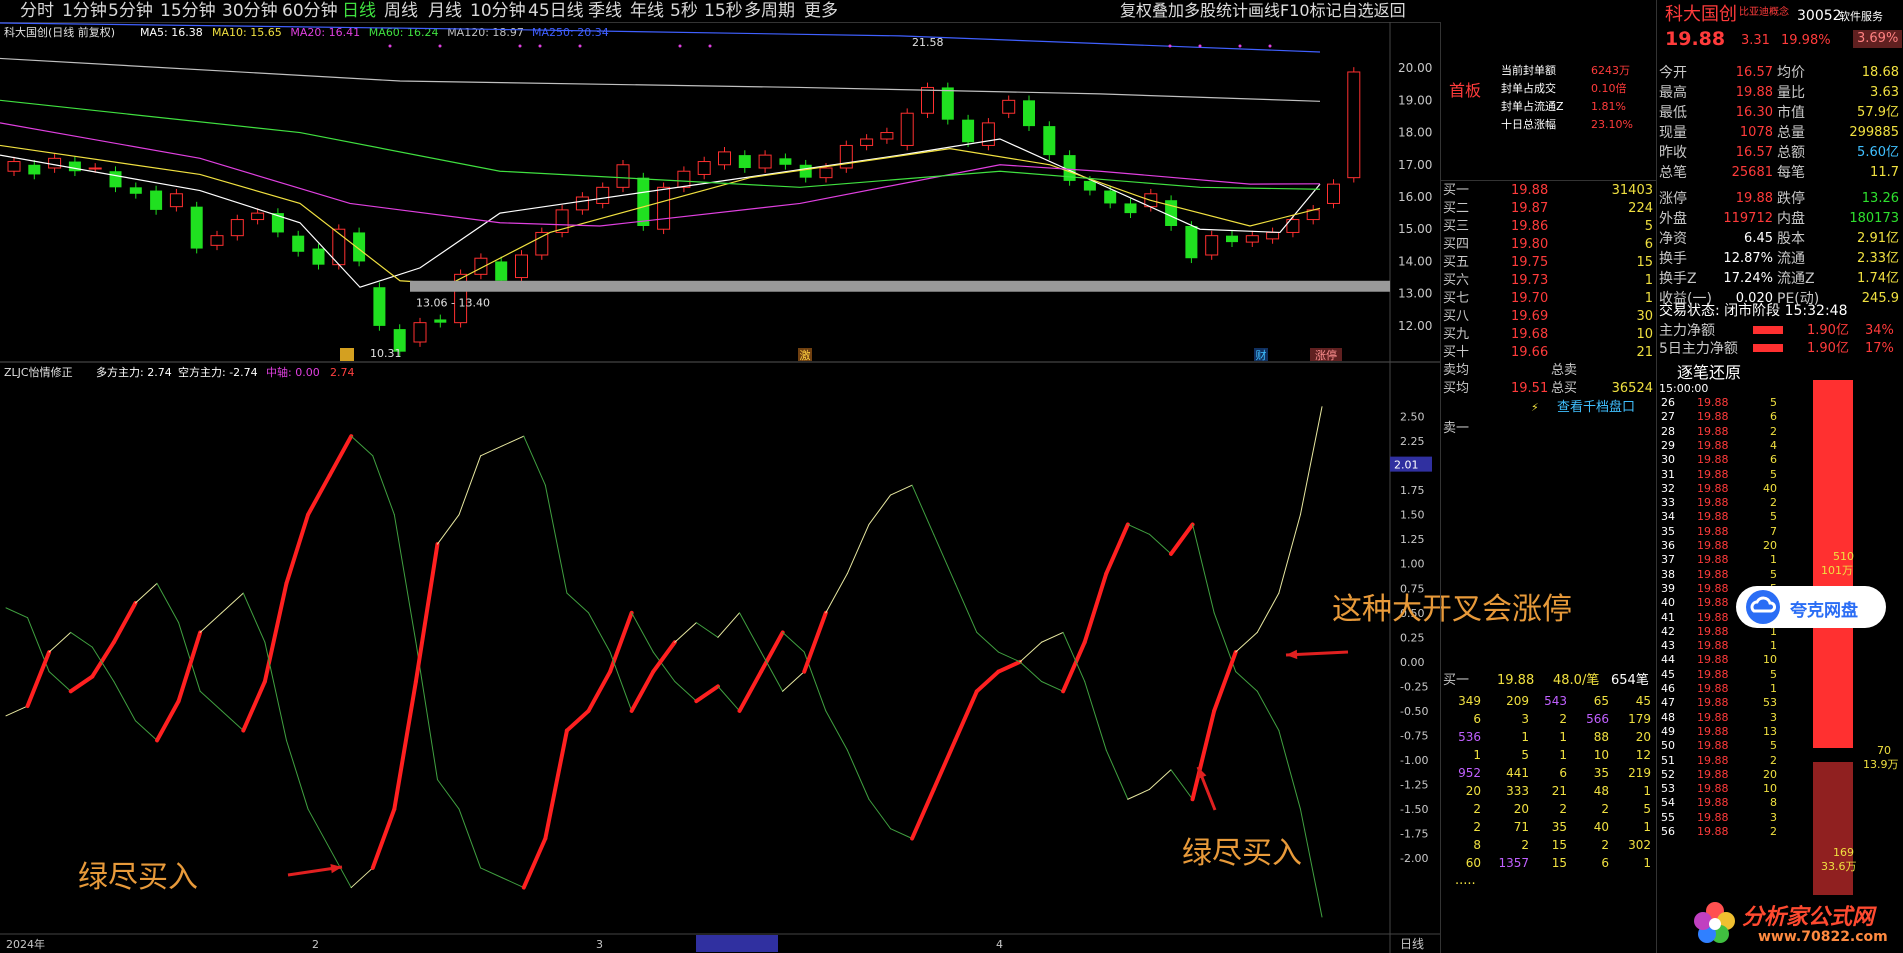 The height and width of the screenshot is (953, 1903). Describe the element at coordinates (359, 11) in the screenshot. I see `period-tab-6: 日线` at that location.